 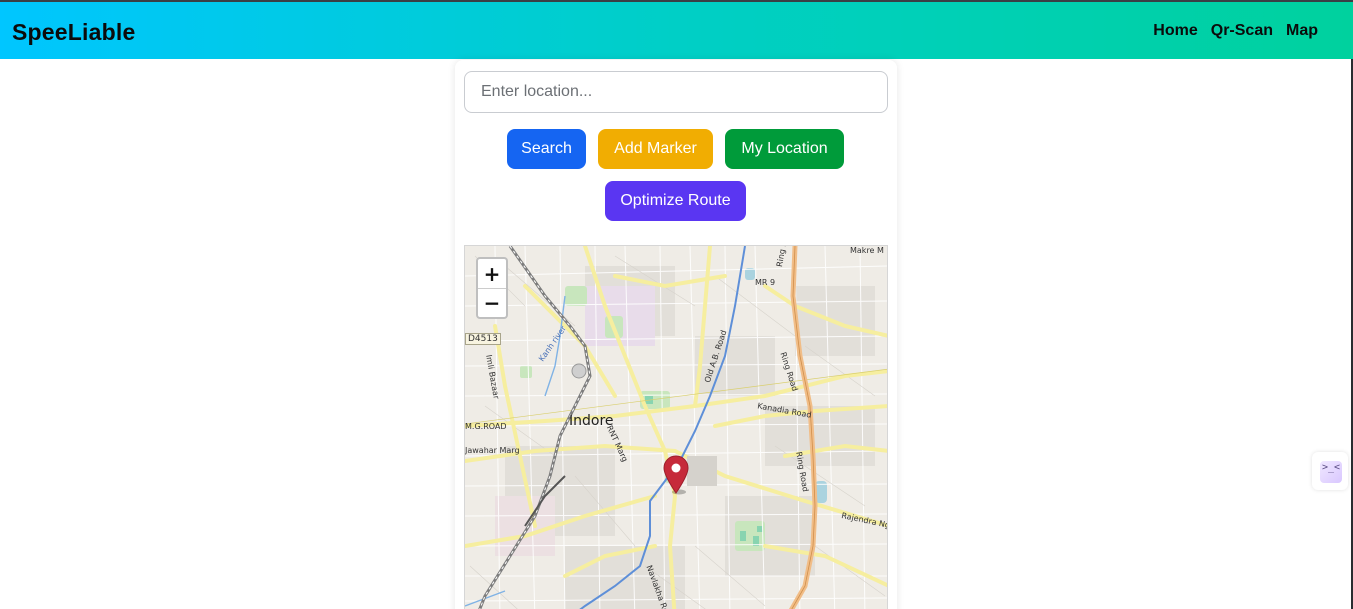 I want to click on assistant-glyph-icon: >_<, so click(x=1331, y=467).